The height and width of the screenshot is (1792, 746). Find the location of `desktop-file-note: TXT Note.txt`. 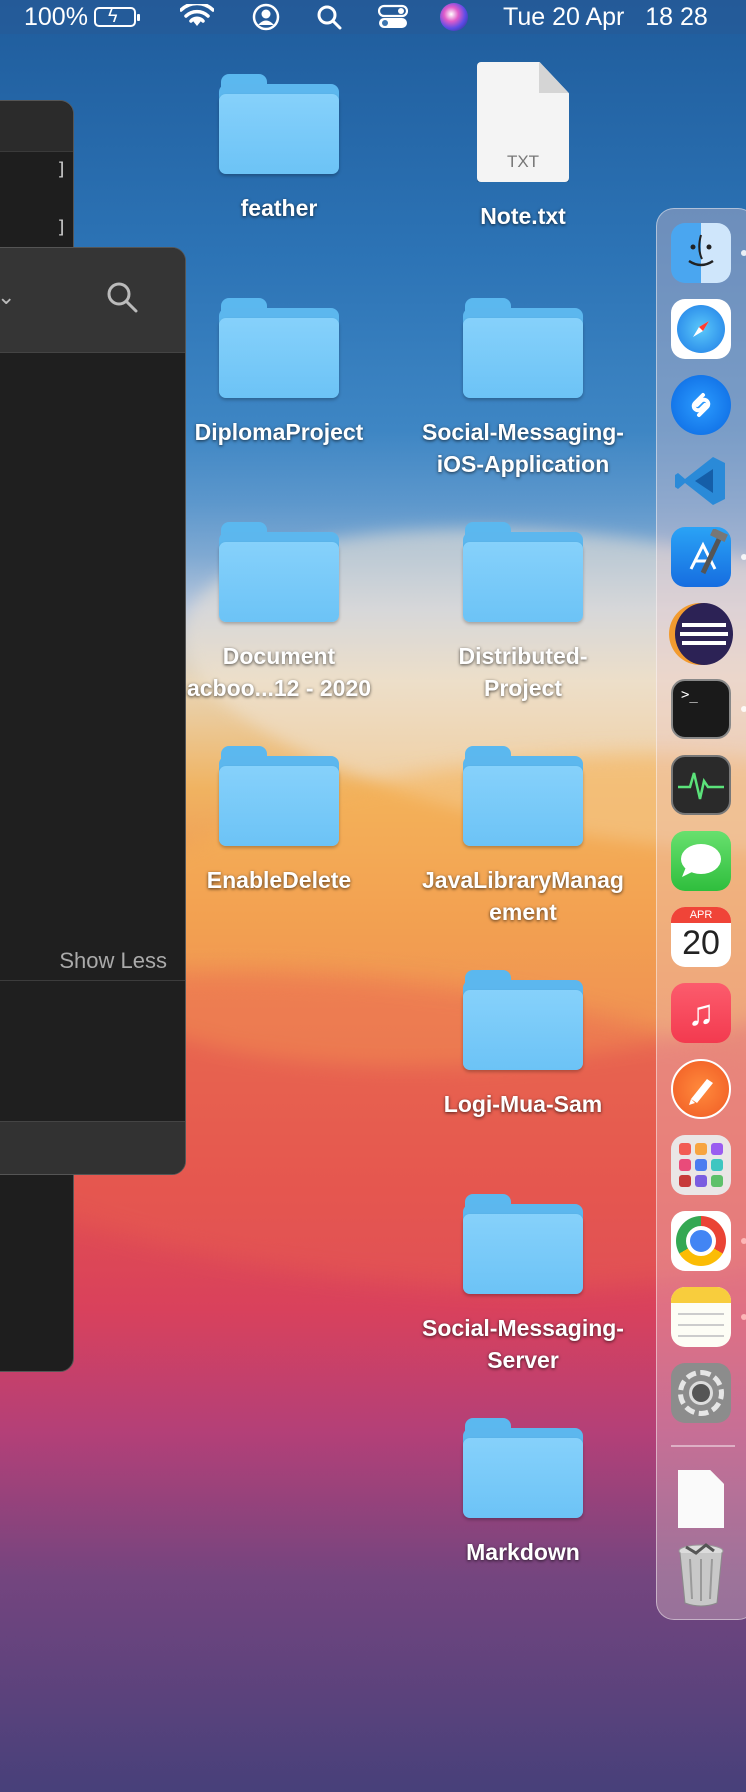

desktop-file-note: TXT Note.txt is located at coordinates (523, 147).